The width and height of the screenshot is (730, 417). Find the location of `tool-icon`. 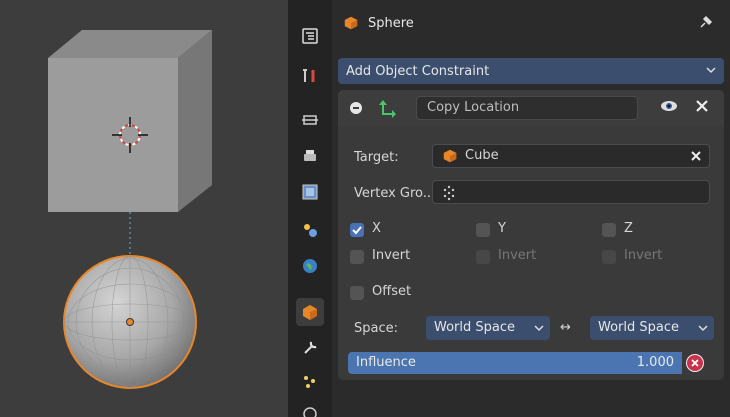

tool-icon is located at coordinates (310, 36).